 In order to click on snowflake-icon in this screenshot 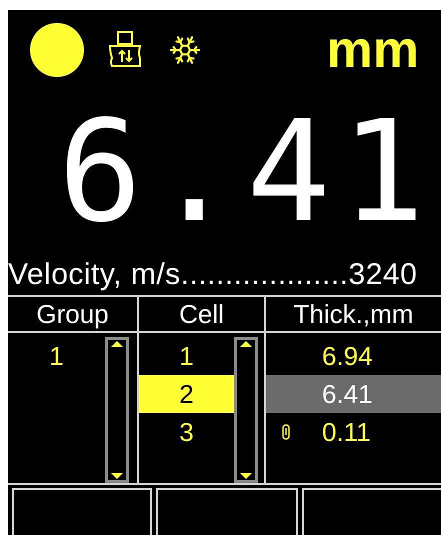, I will do `click(185, 50)`.